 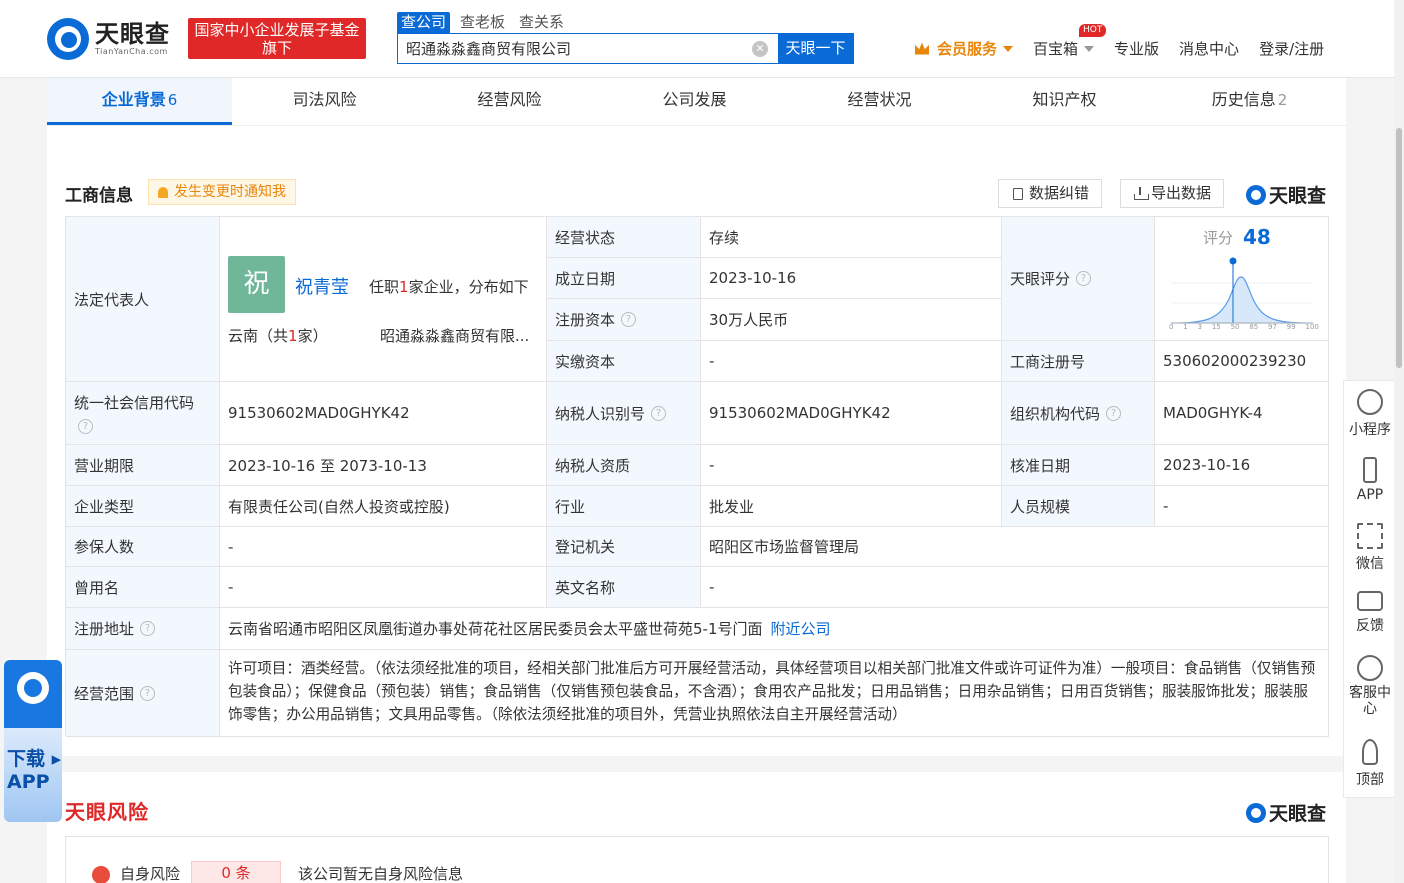 I want to click on notify-button: 发生变更时通知我, so click(x=222, y=192).